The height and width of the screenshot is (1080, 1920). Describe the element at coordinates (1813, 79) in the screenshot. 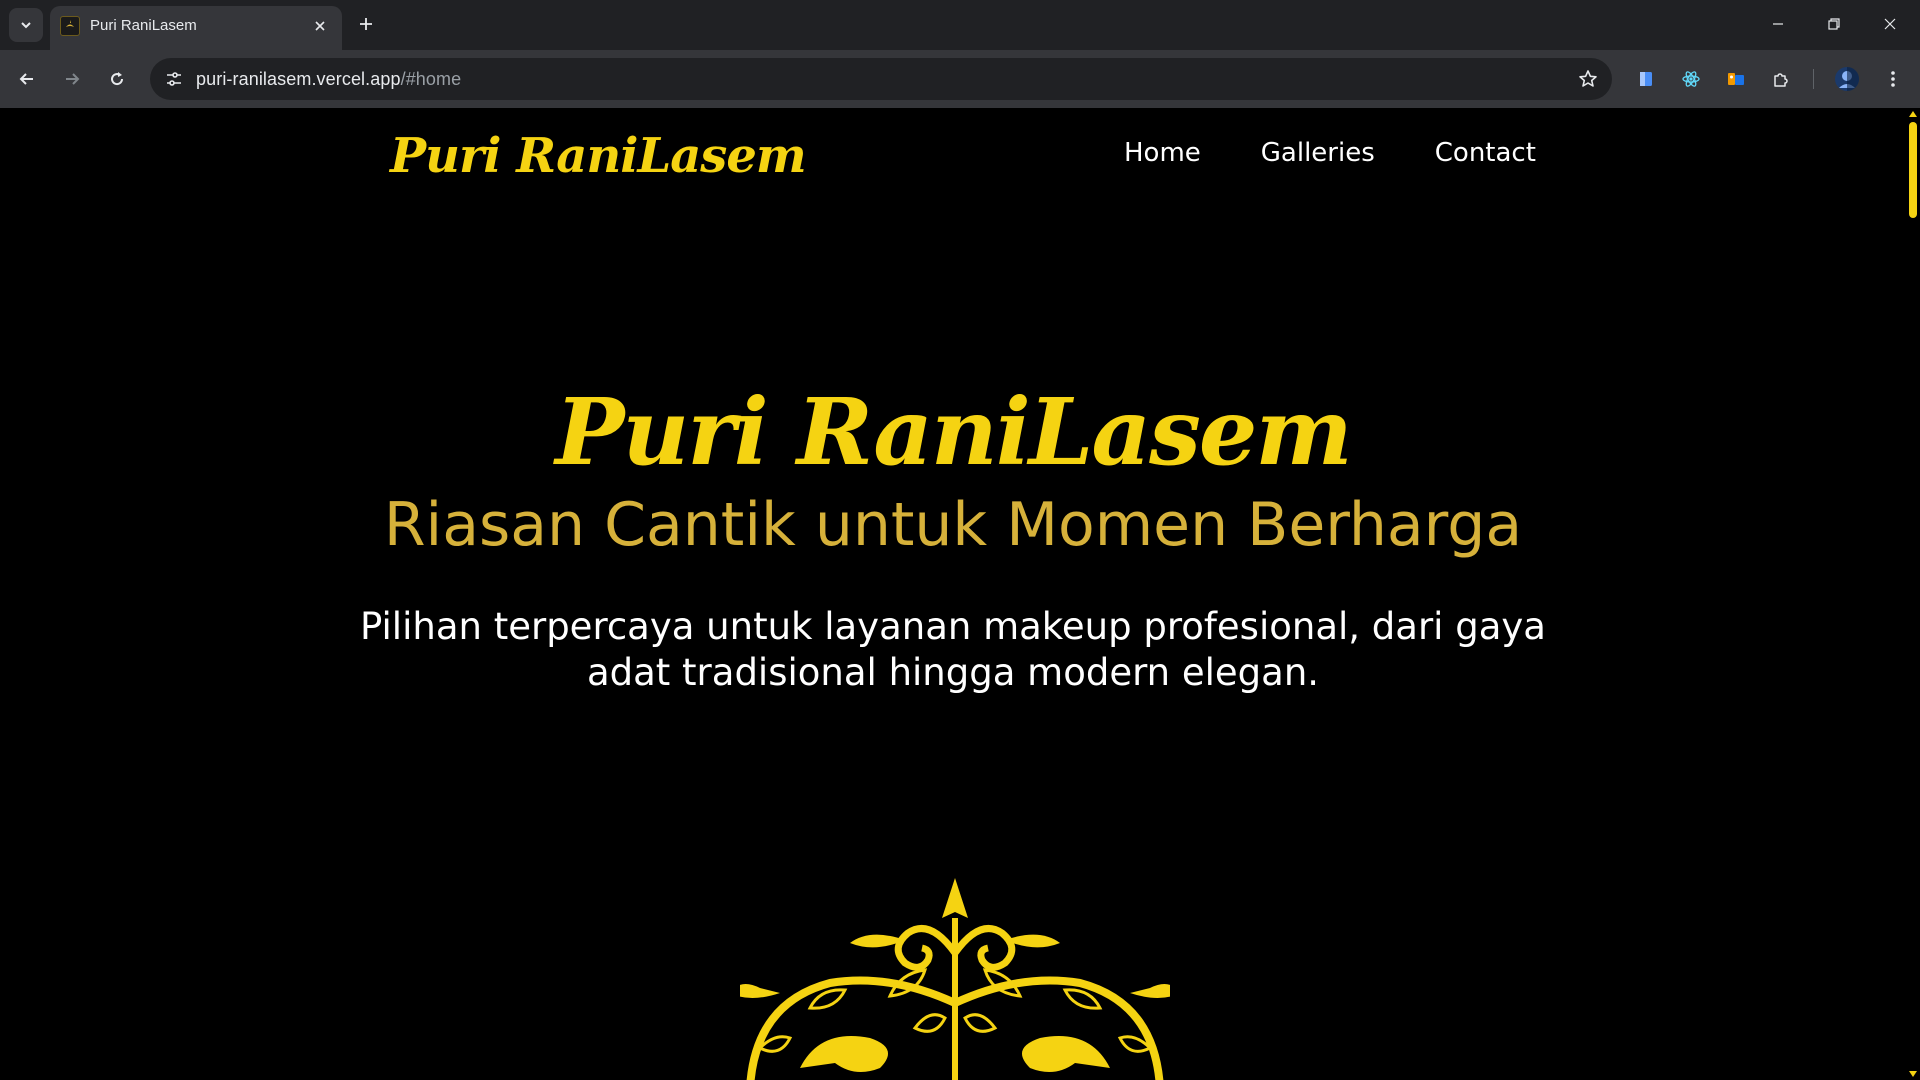

I see `toolbar-divider` at that location.